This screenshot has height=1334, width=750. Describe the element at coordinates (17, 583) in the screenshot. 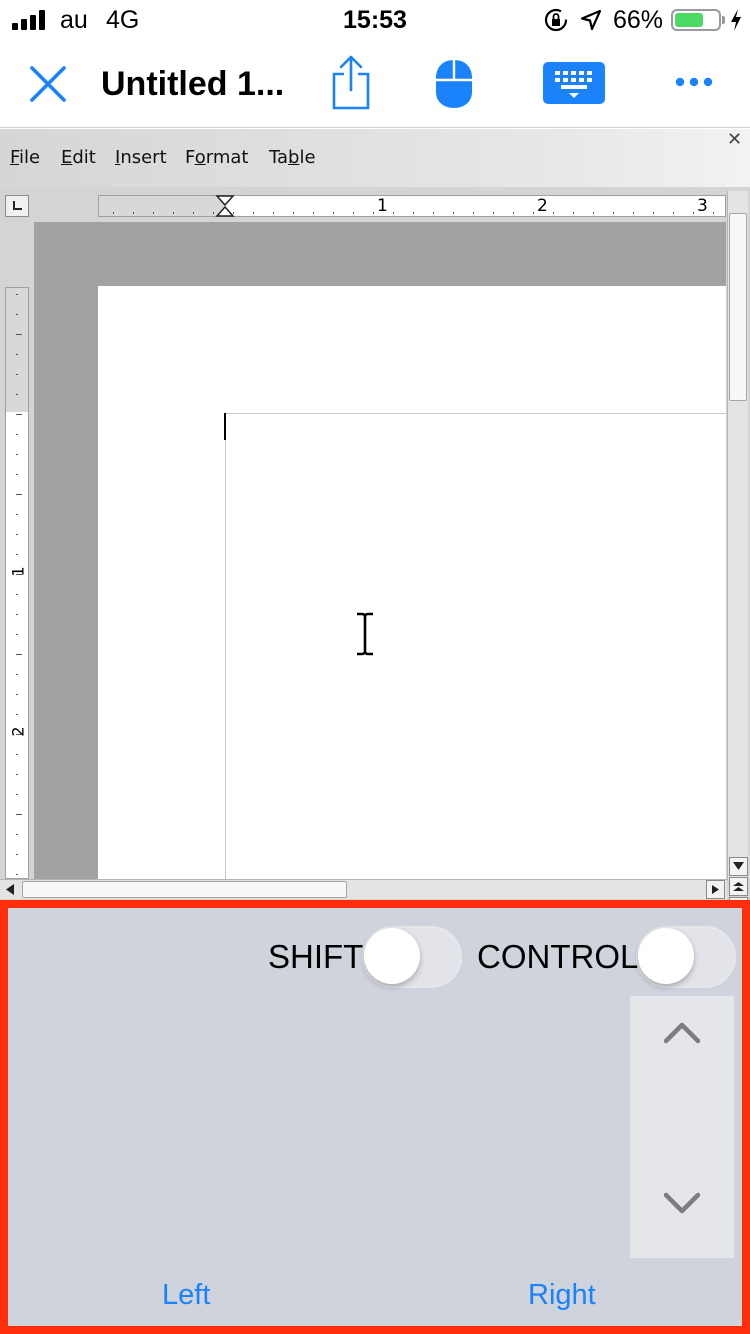

I see `vertical-ruler: 1 2` at that location.